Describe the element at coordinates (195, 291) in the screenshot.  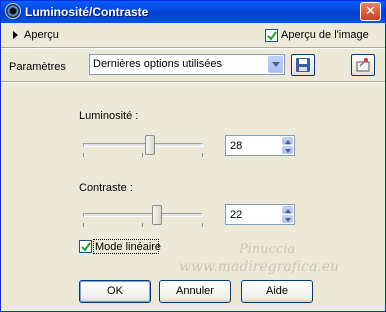
I see `cancel-button: Annuler` at that location.